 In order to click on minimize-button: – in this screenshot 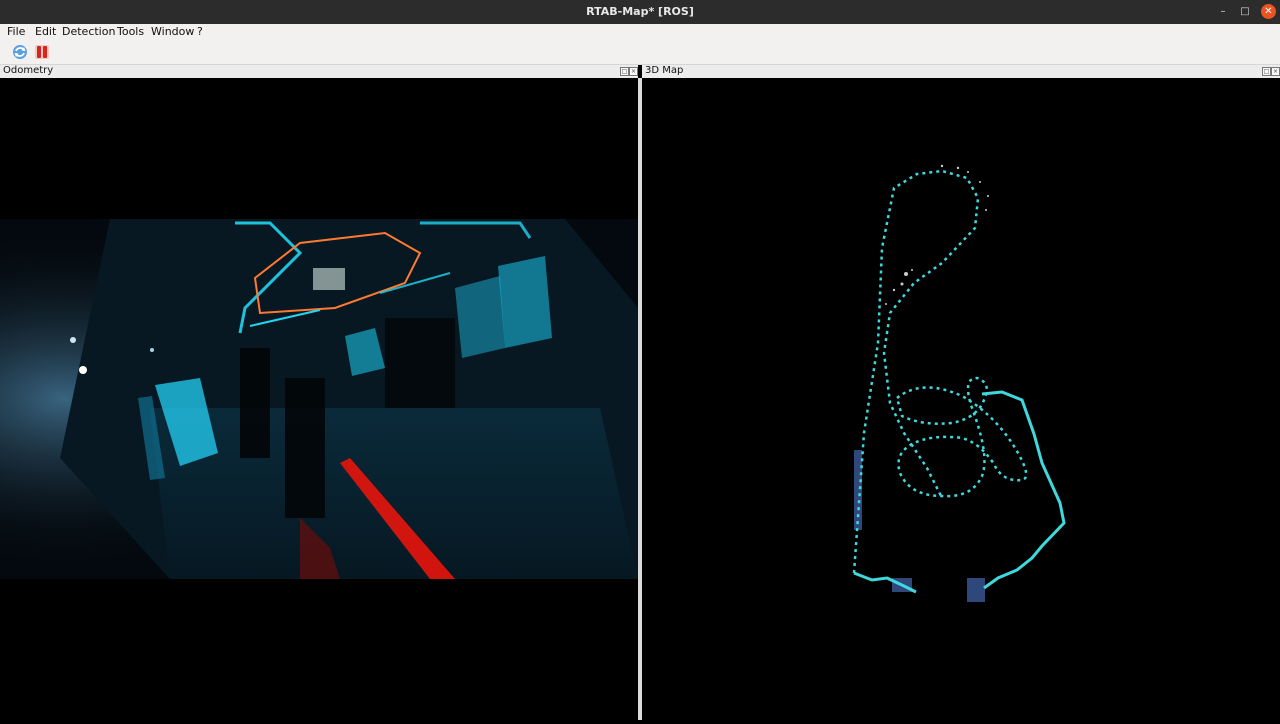, I will do `click(1223, 12)`.